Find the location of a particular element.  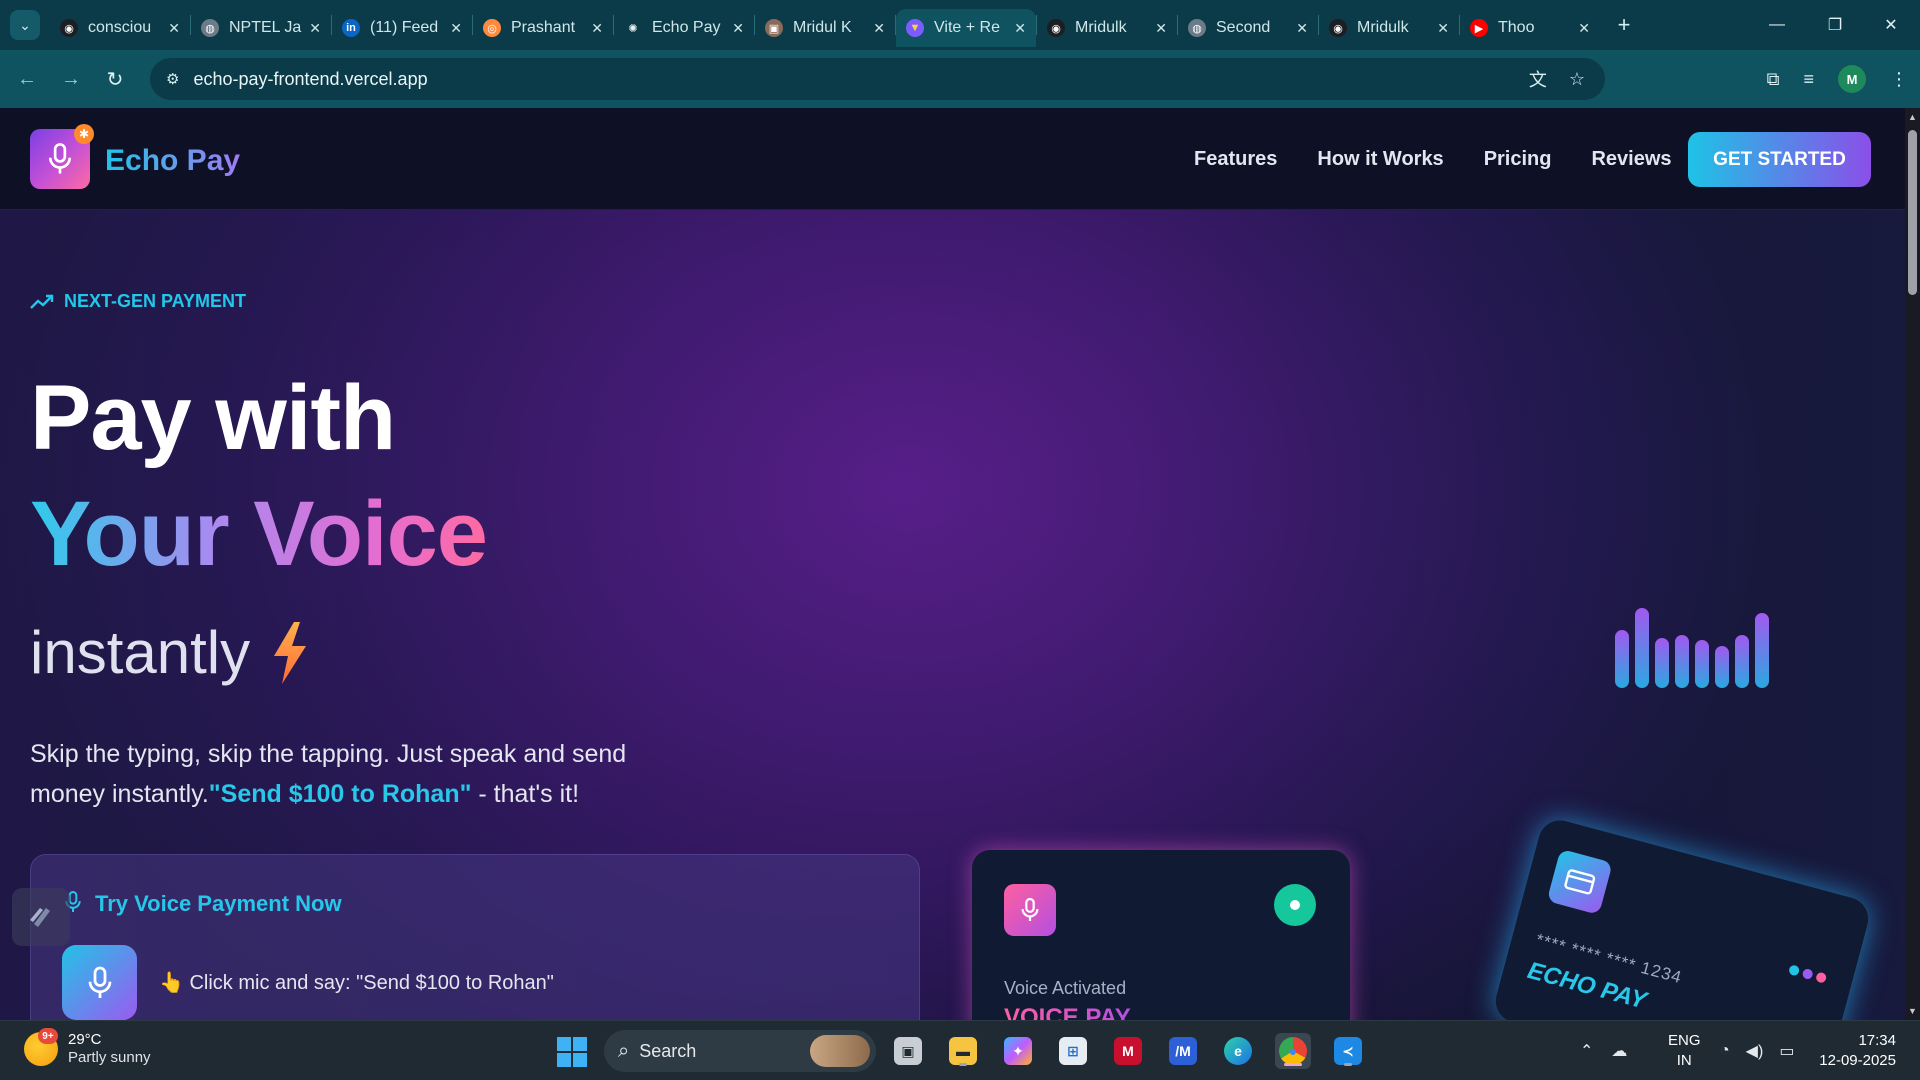

voice-card-title: VOICE PAY is located at coordinates (1067, 1012).